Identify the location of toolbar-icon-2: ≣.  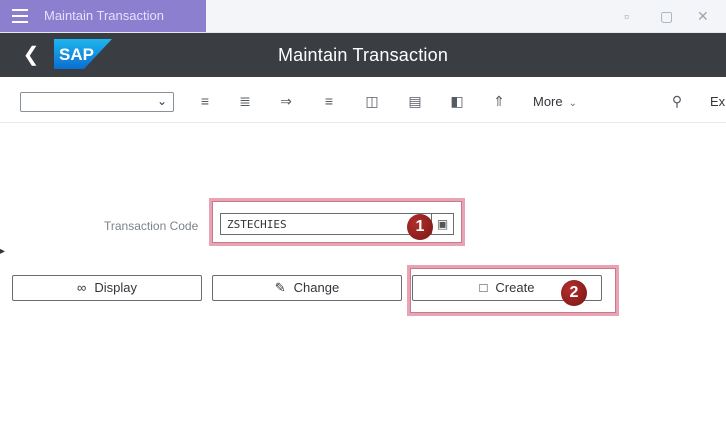
(245, 101).